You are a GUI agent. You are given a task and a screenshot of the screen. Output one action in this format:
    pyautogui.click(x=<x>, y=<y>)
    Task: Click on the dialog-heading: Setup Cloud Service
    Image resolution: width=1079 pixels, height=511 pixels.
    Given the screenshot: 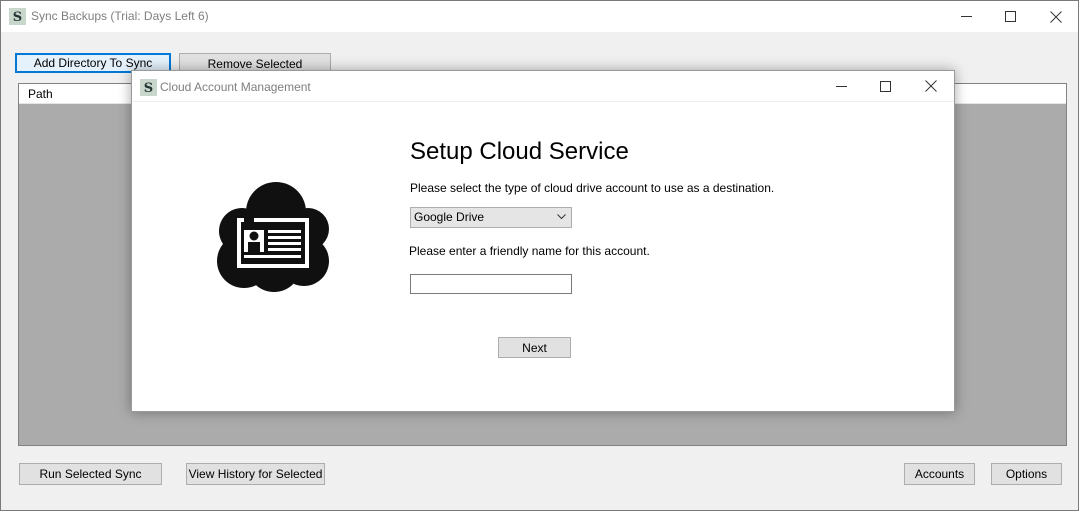 What is the action you would take?
    pyautogui.click(x=519, y=151)
    